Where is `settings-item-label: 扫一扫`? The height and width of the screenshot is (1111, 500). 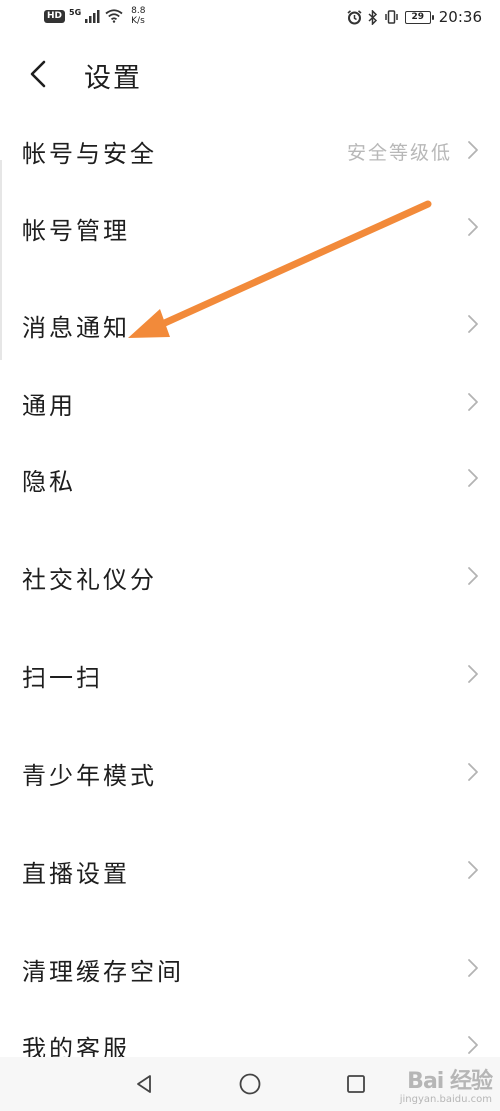 settings-item-label: 扫一扫 is located at coordinates (62, 678).